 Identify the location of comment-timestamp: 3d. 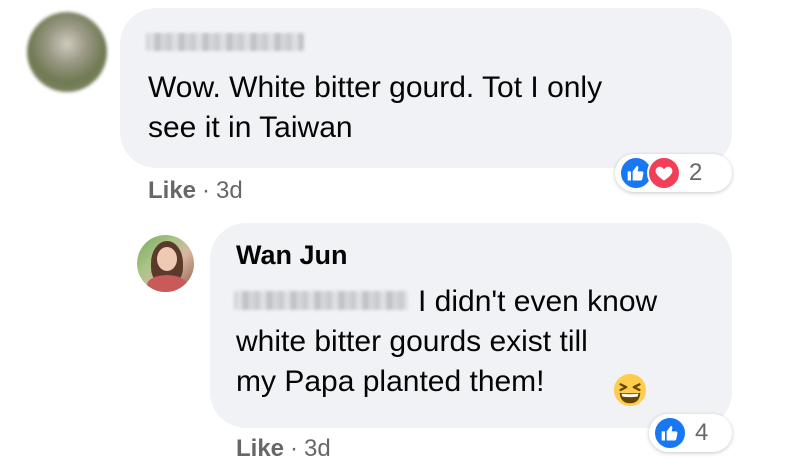
(229, 190).